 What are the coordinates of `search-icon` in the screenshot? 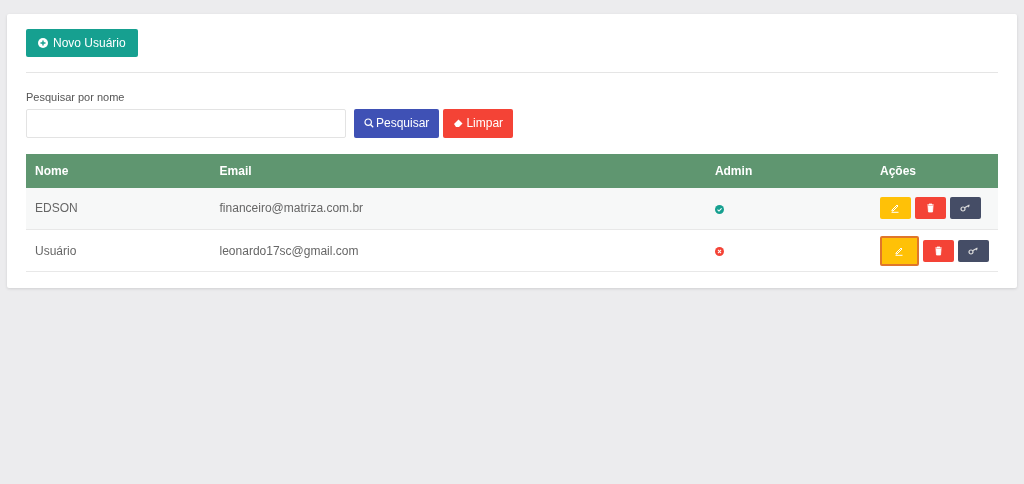 It's located at (369, 123).